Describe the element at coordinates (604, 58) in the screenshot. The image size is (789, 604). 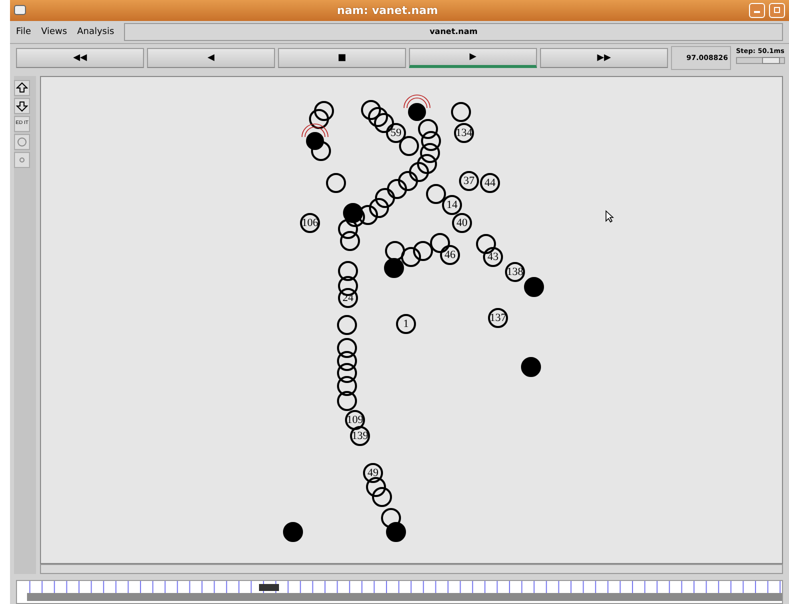
I see `playback-button: ▶▶` at that location.